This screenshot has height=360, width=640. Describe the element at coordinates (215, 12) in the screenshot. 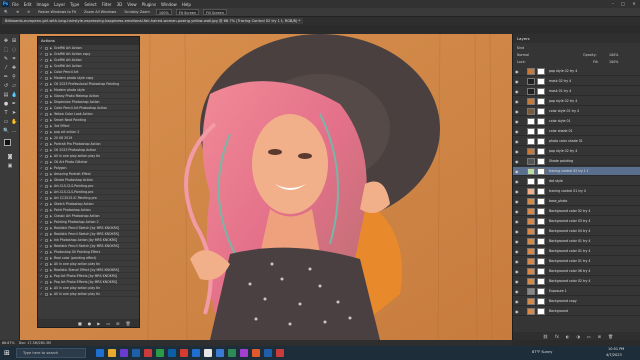

I see `fill-screen-button: Fill Screen` at that location.